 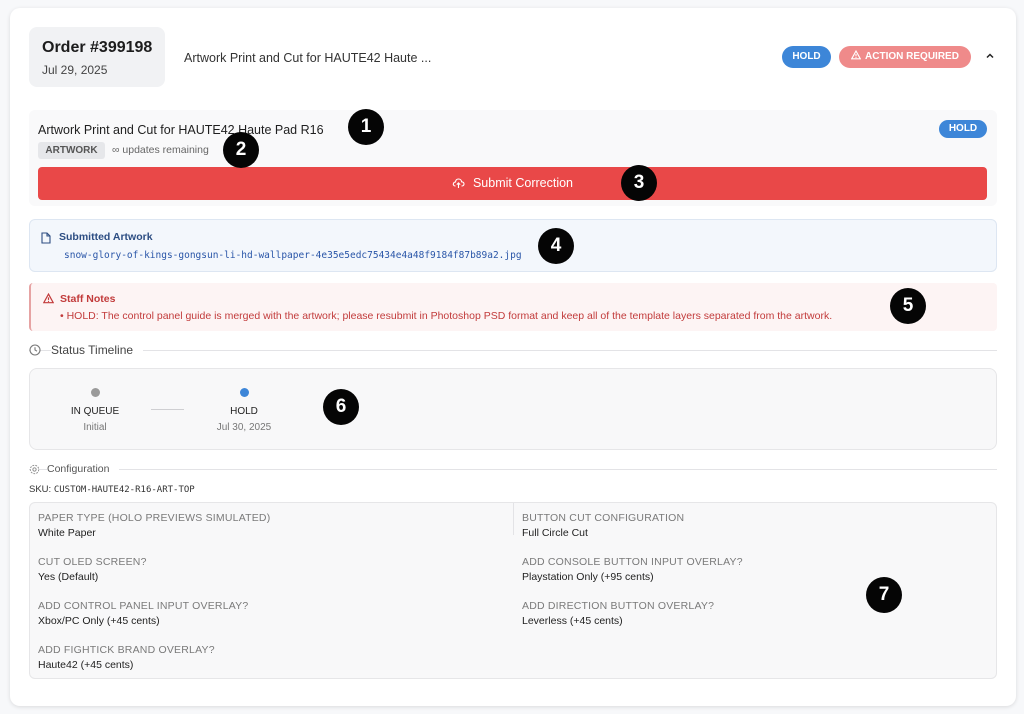 What do you see at coordinates (513, 519) in the screenshot?
I see `column-divider` at bounding box center [513, 519].